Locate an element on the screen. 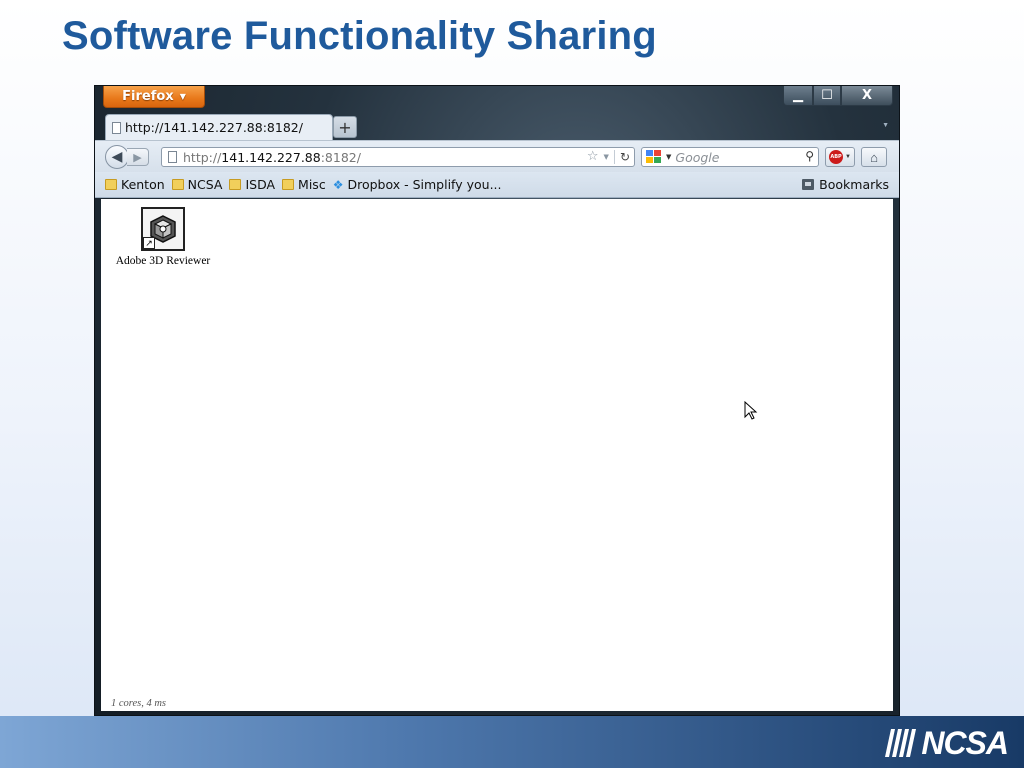 Image resolution: width=1024 pixels, height=768 pixels. firefox-menu-label: Firefox is located at coordinates (148, 96).